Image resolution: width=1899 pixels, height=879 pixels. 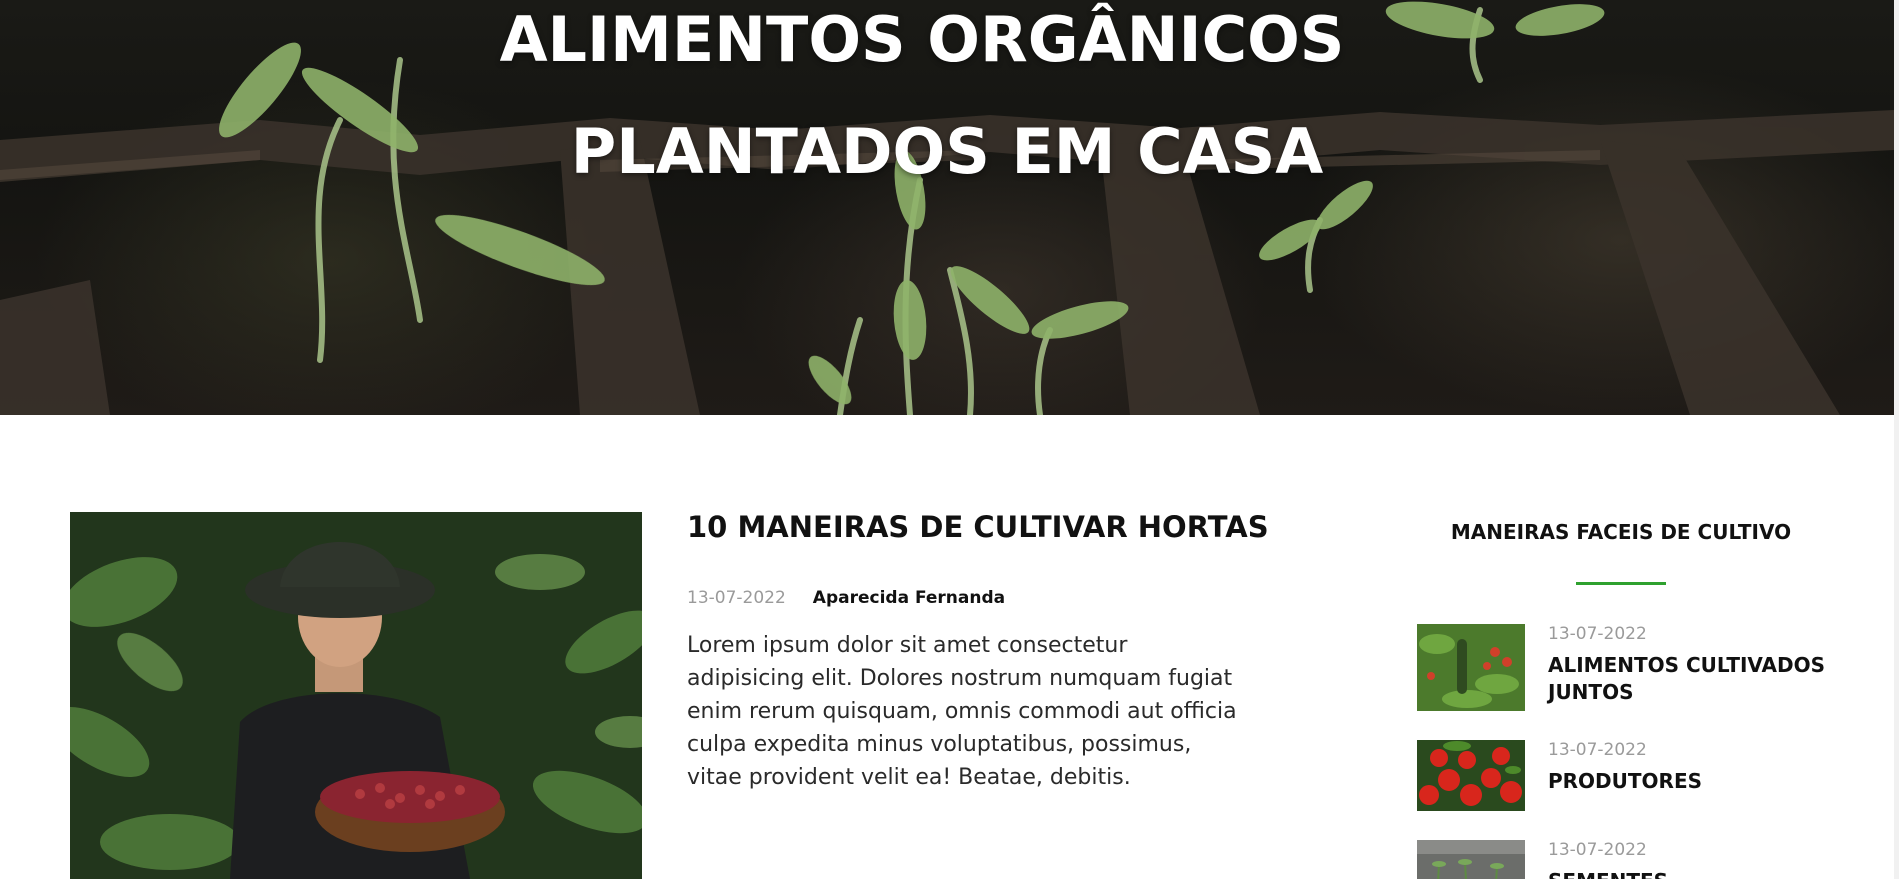 I want to click on sidebar-post: 13-07-2022 SEMENTES, so click(x=1622, y=859).